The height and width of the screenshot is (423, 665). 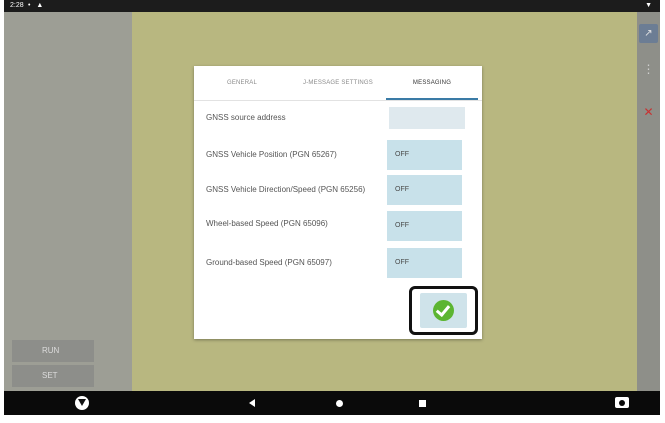 I want to click on tab-bar: GENERAL J-MESSAGE SETTINGS MESSAGING, so click(x=338, y=83).